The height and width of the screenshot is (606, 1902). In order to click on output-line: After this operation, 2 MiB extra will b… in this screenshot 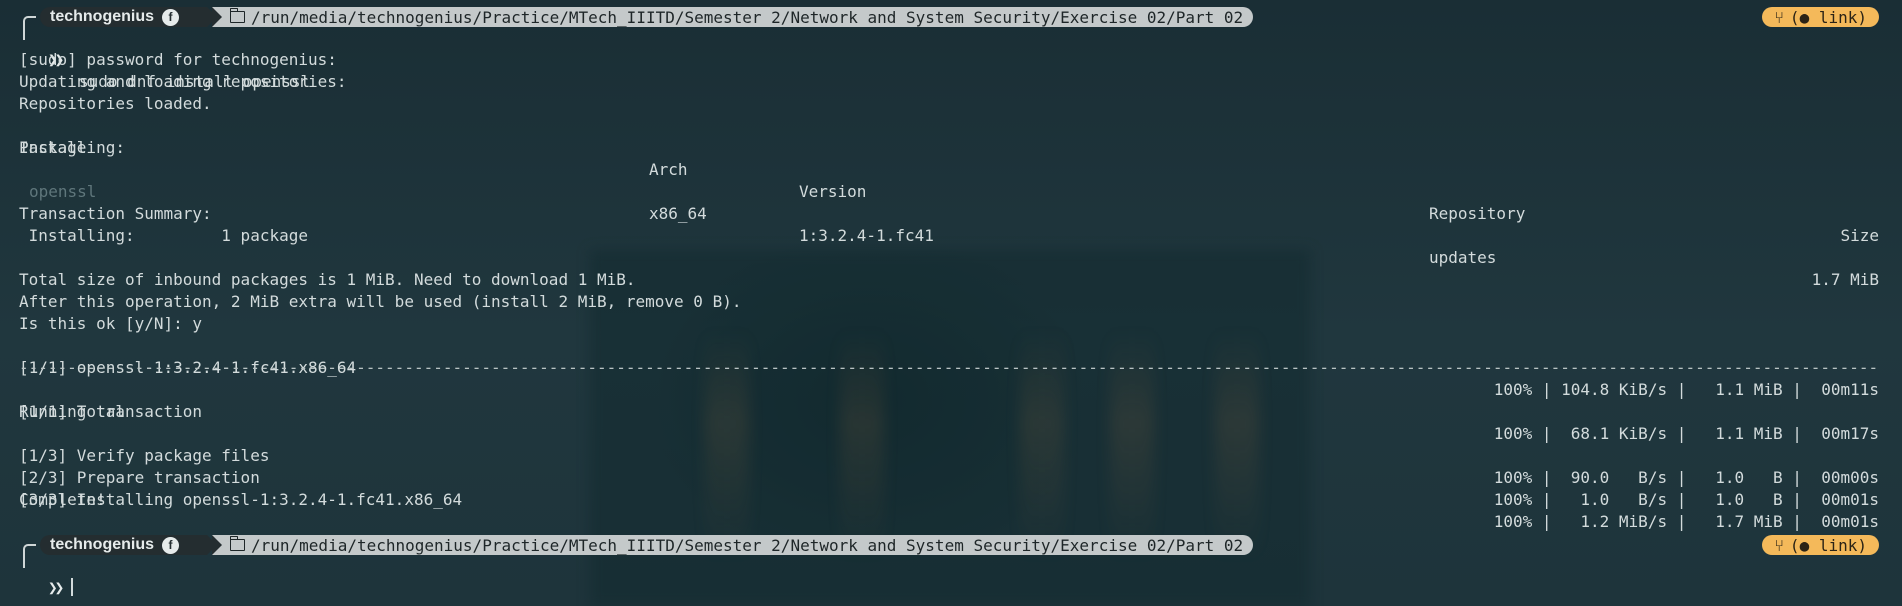, I will do `click(380, 301)`.